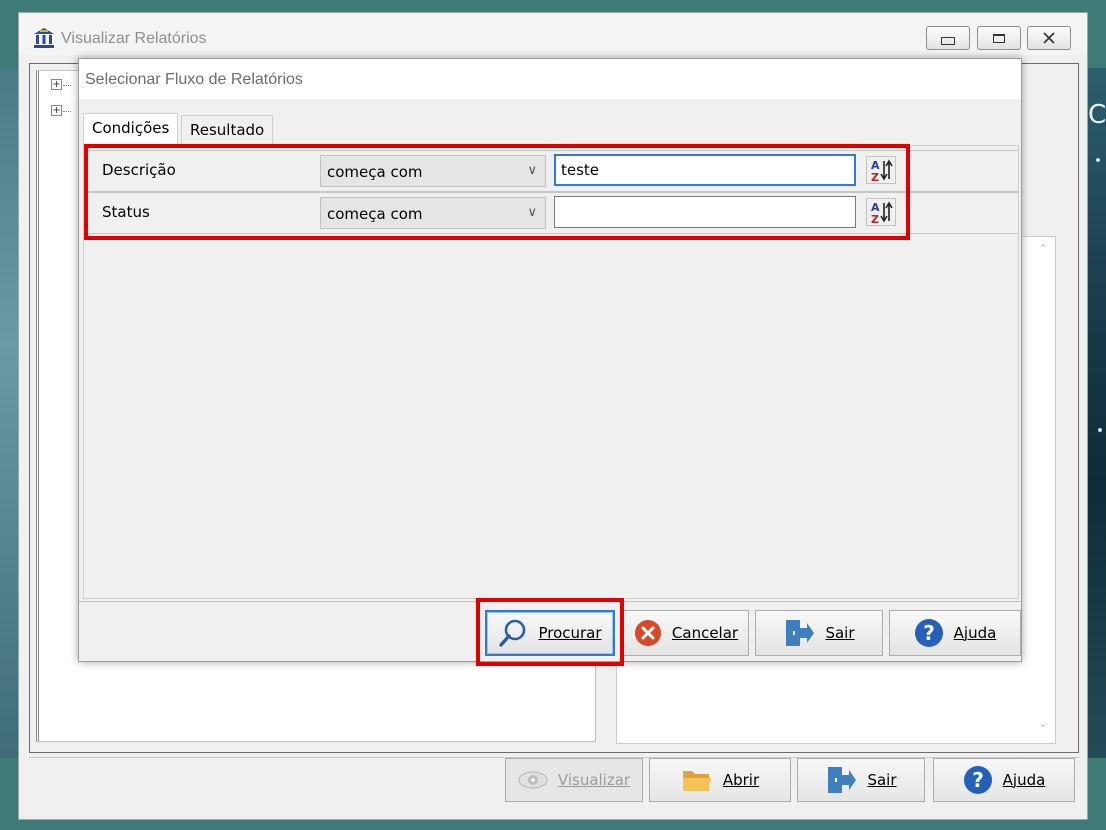 The height and width of the screenshot is (830, 1106). Describe the element at coordinates (550, 79) in the screenshot. I see `dialog-titlebar: Selecionar Fluxo de Relatórios` at that location.